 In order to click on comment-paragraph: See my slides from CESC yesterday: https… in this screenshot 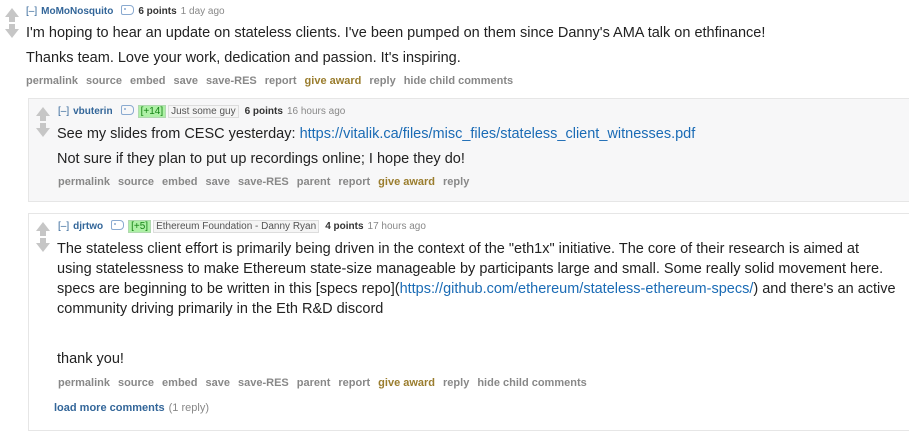, I will do `click(477, 134)`.